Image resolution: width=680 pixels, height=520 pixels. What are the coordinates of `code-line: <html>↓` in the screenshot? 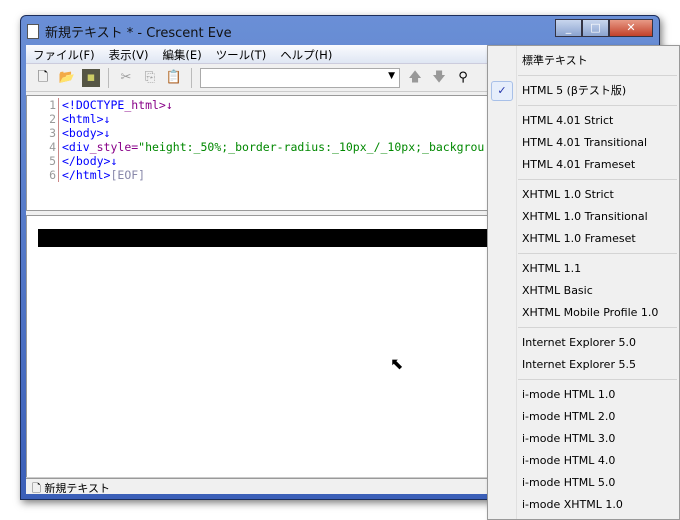 It's located at (86, 119).